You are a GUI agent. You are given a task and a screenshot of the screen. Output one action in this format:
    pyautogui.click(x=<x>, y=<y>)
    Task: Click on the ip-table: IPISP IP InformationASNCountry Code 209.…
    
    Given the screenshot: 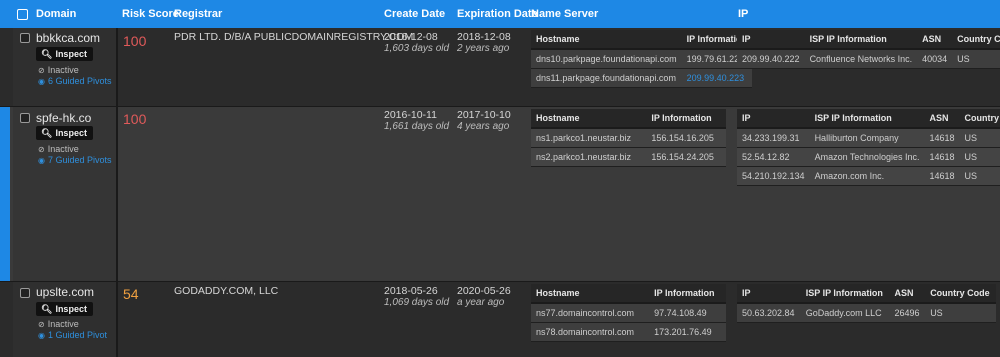 What is the action you would take?
    pyautogui.click(x=868, y=49)
    